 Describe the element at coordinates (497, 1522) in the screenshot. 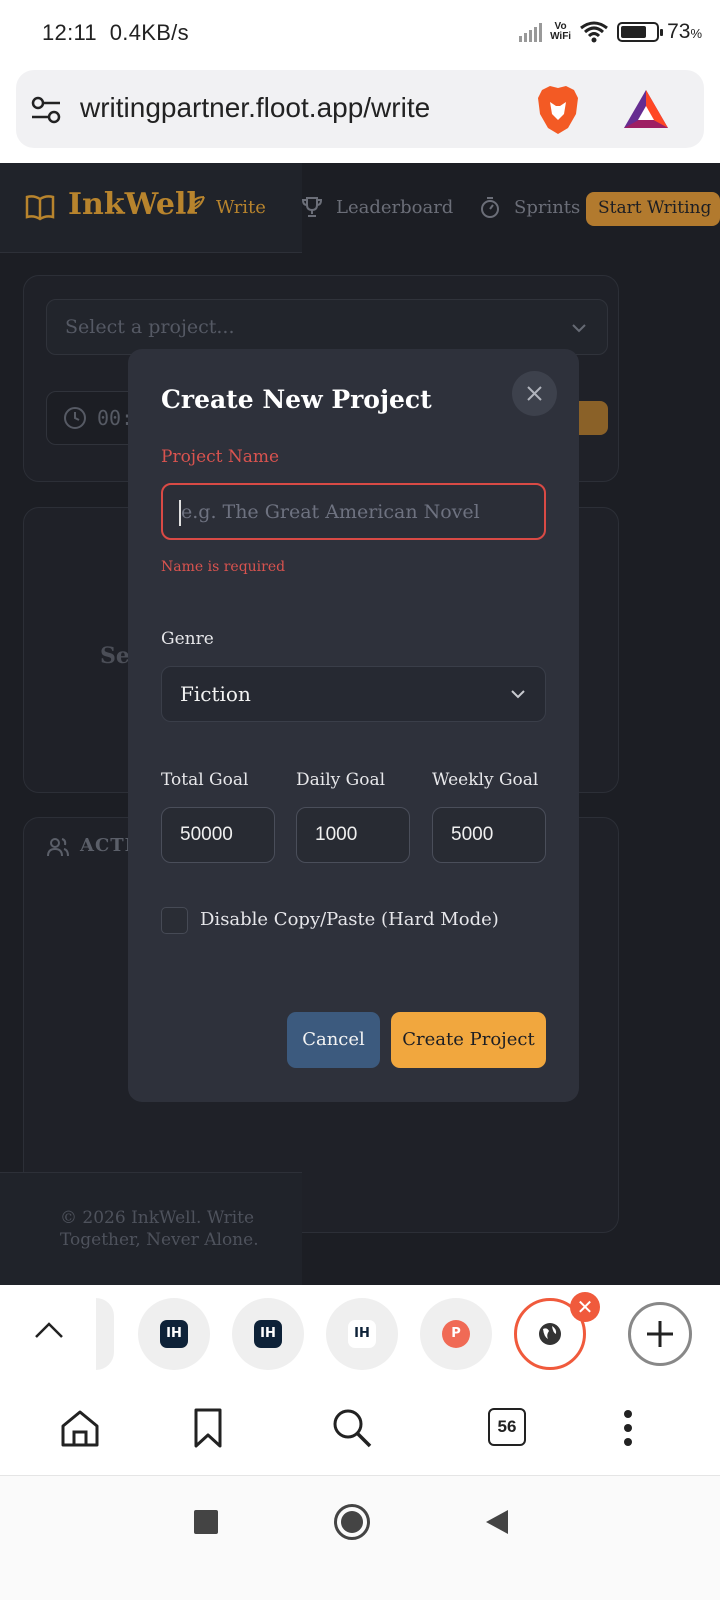

I see `back-button` at that location.